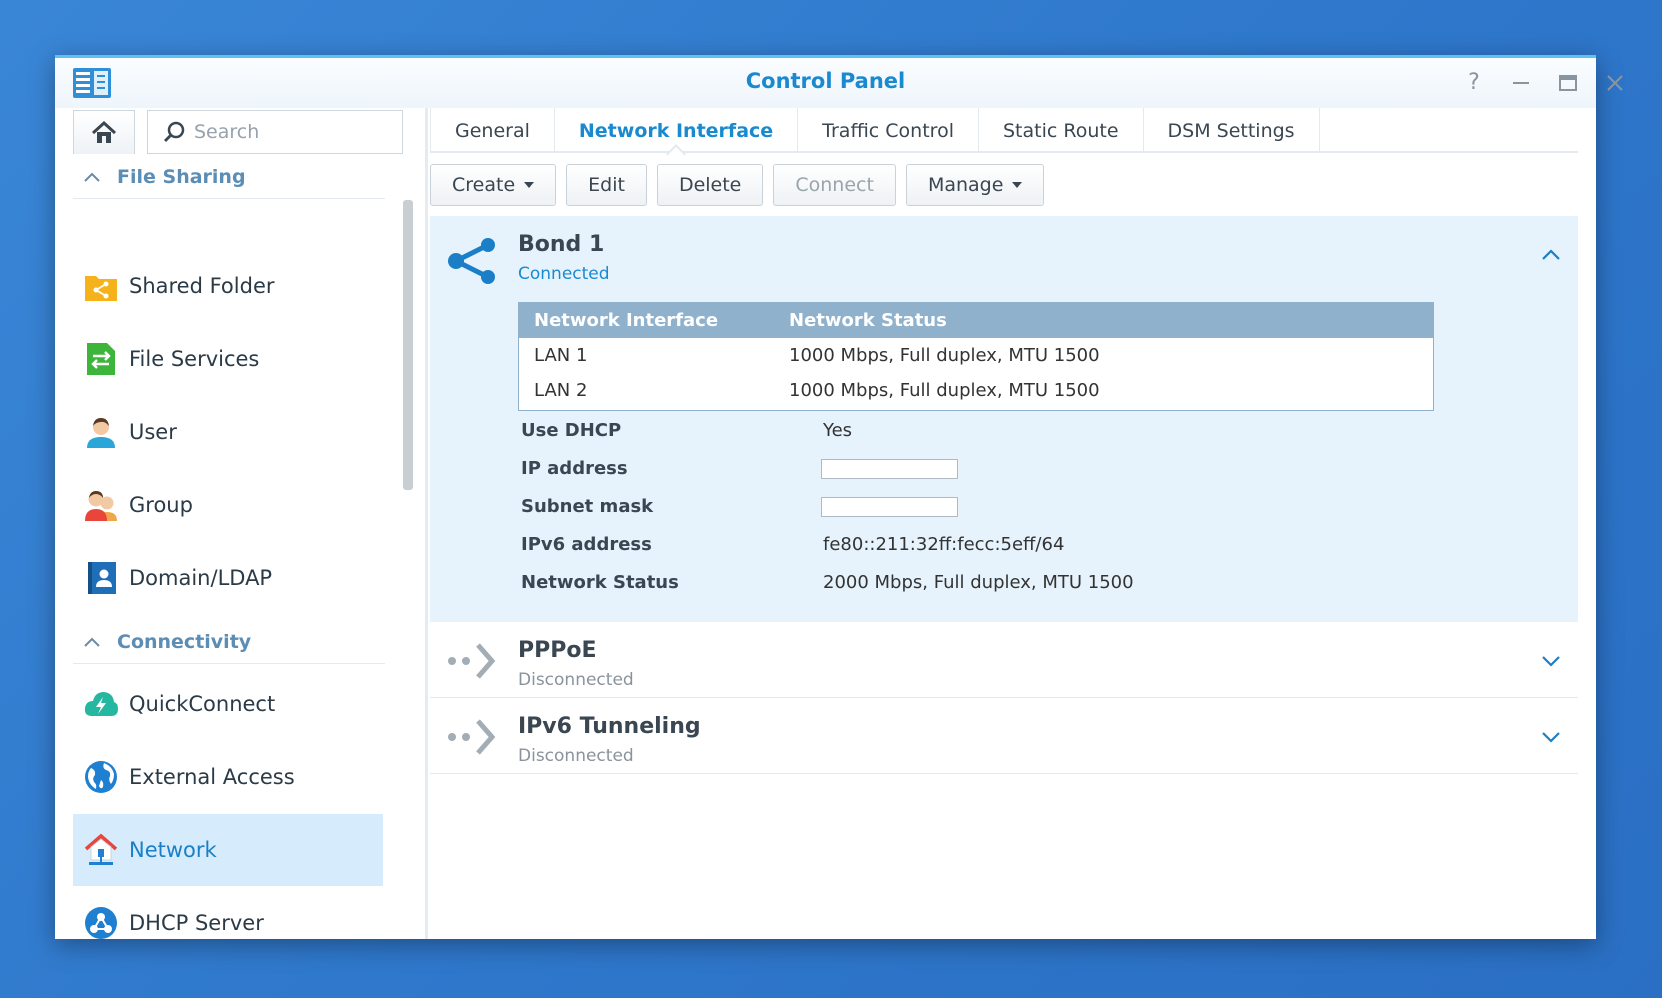 The image size is (1662, 998). I want to click on delete-button: Delete, so click(710, 185).